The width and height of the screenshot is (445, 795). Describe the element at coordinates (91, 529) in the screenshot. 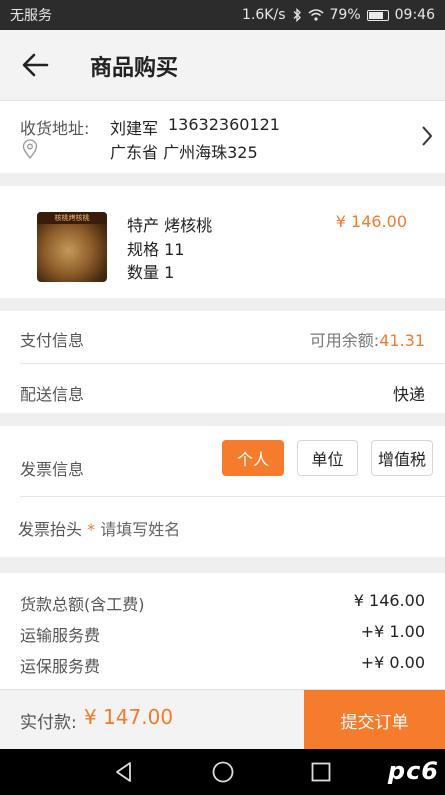

I see `required-mark: *` at that location.